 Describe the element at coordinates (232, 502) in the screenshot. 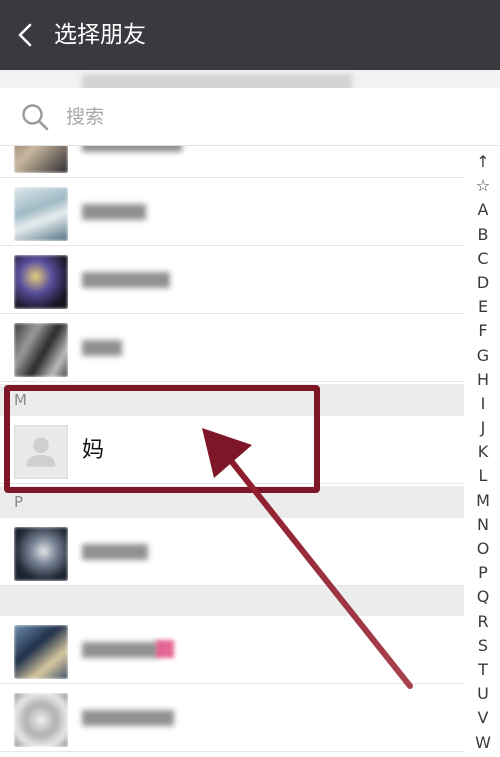

I see `section-header-p: P` at that location.